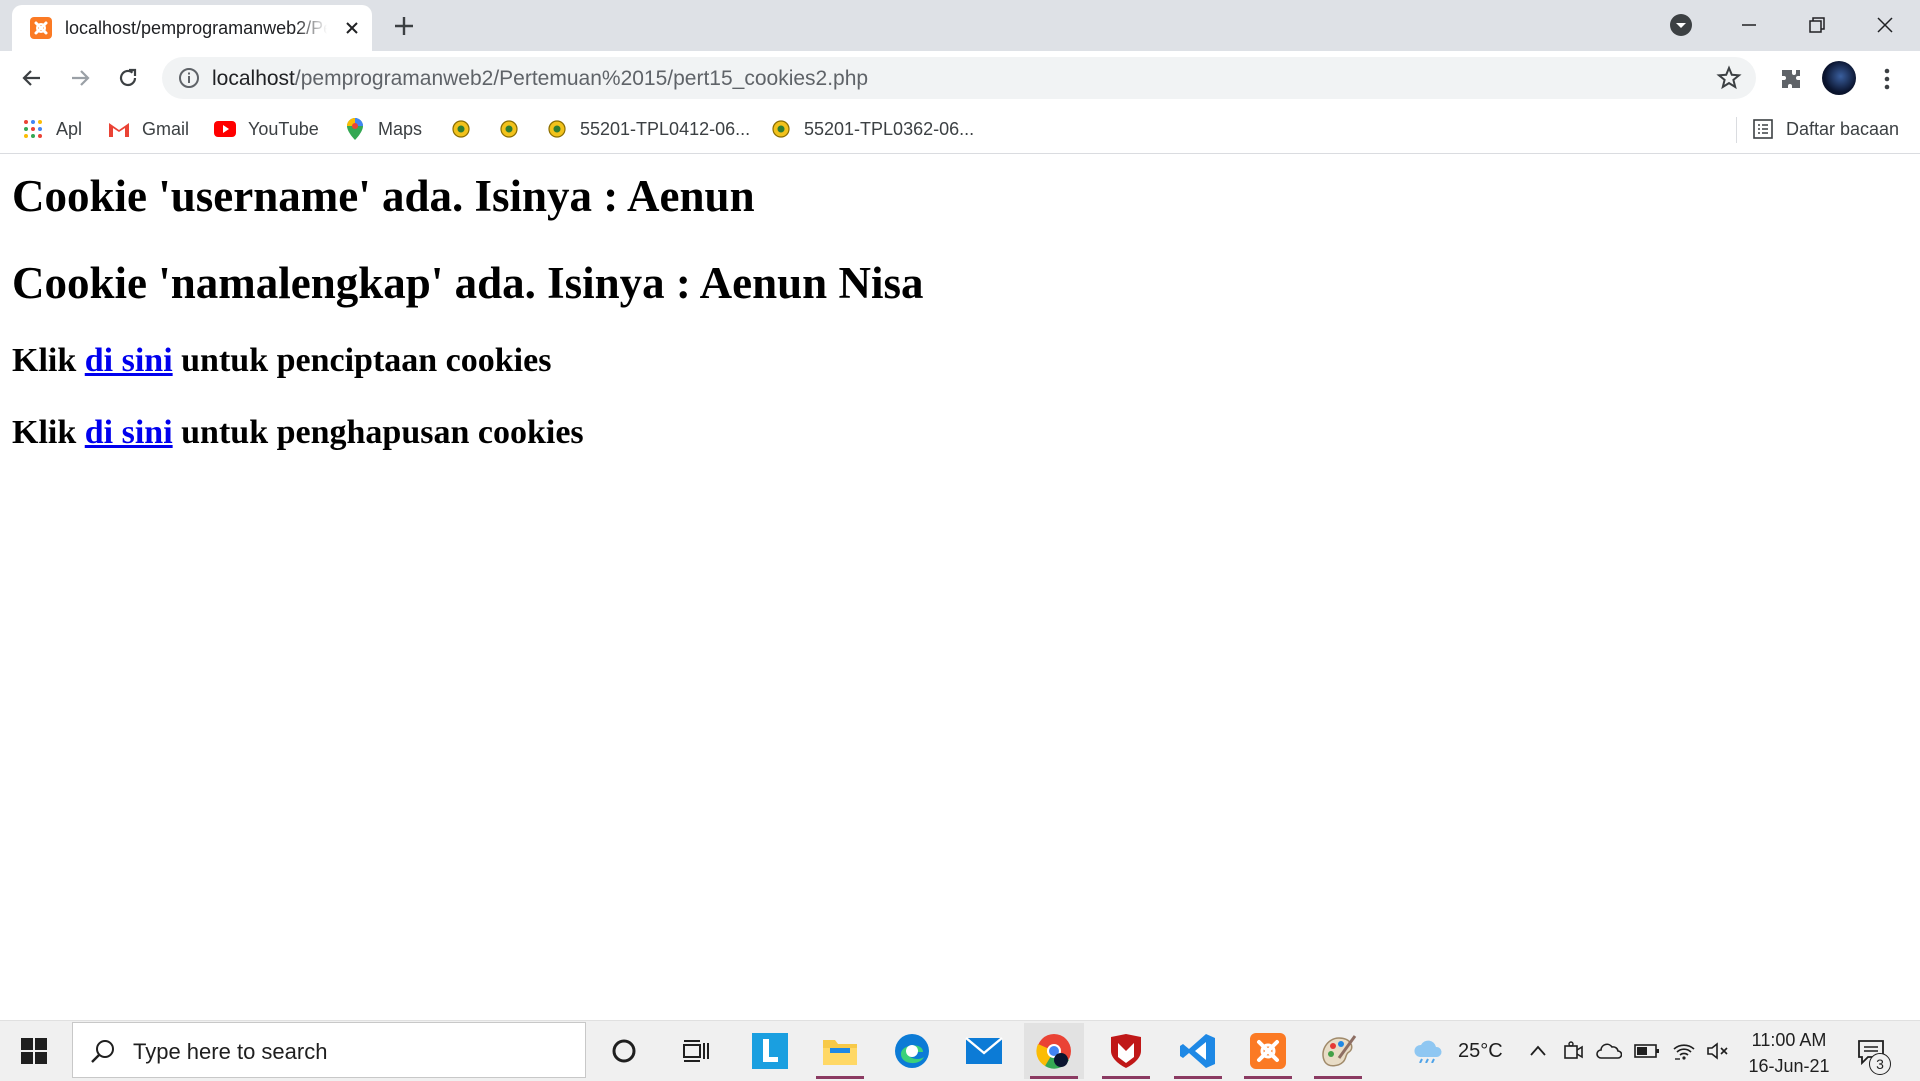  I want to click on bookmark-label: Maps, so click(400, 128).